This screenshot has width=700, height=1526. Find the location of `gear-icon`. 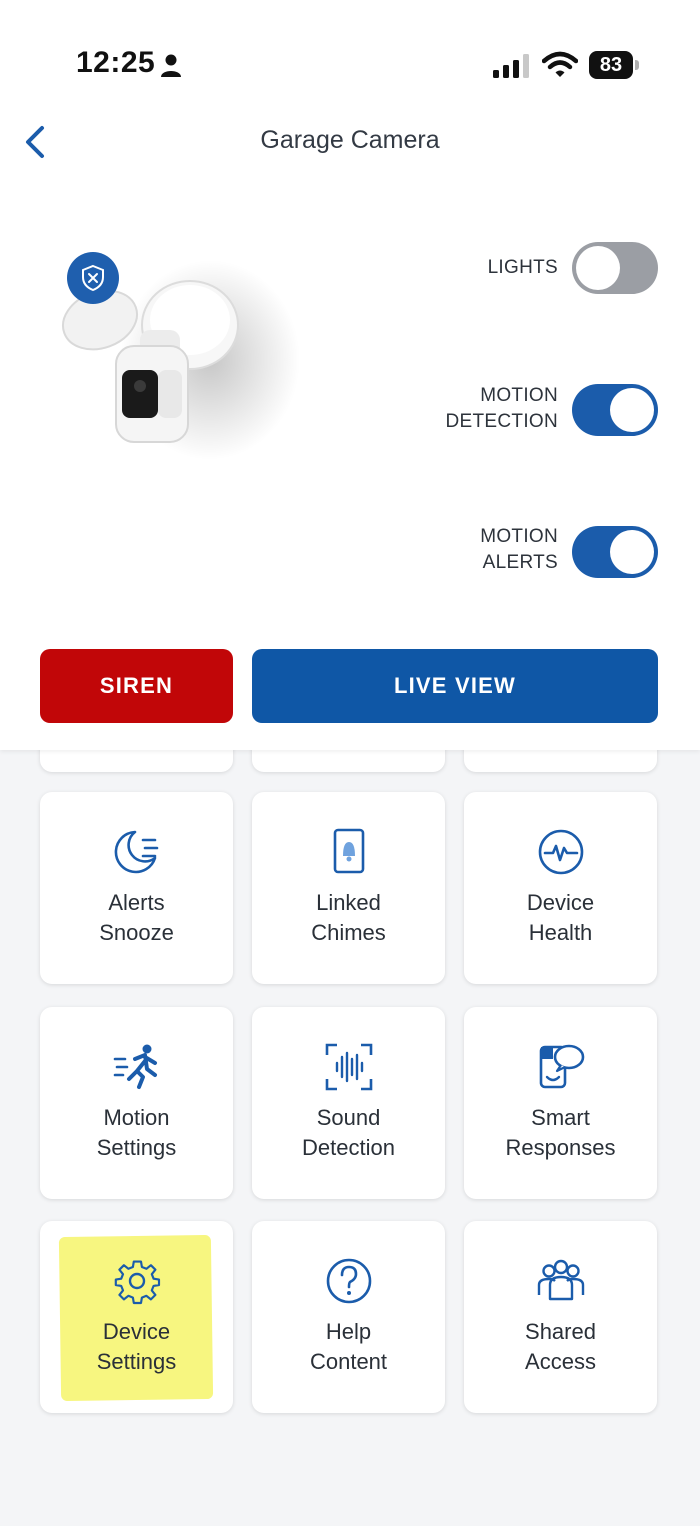

gear-icon is located at coordinates (137, 1282).